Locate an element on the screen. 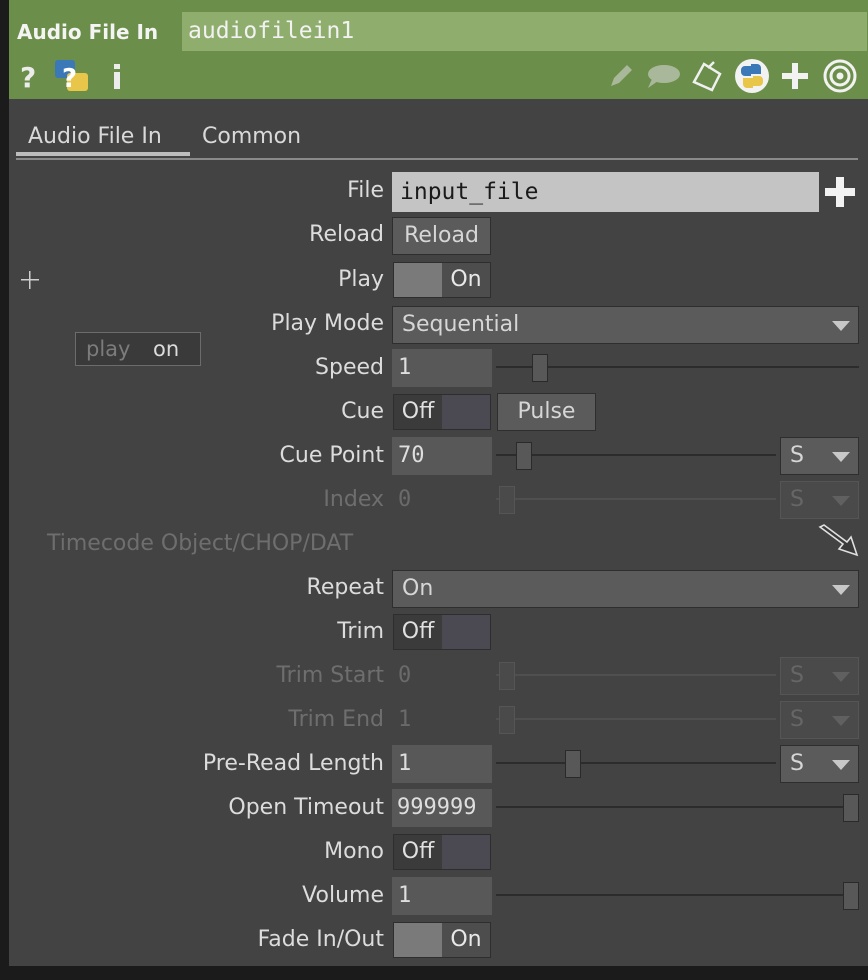  volume-slider-track is located at coordinates (677, 895).